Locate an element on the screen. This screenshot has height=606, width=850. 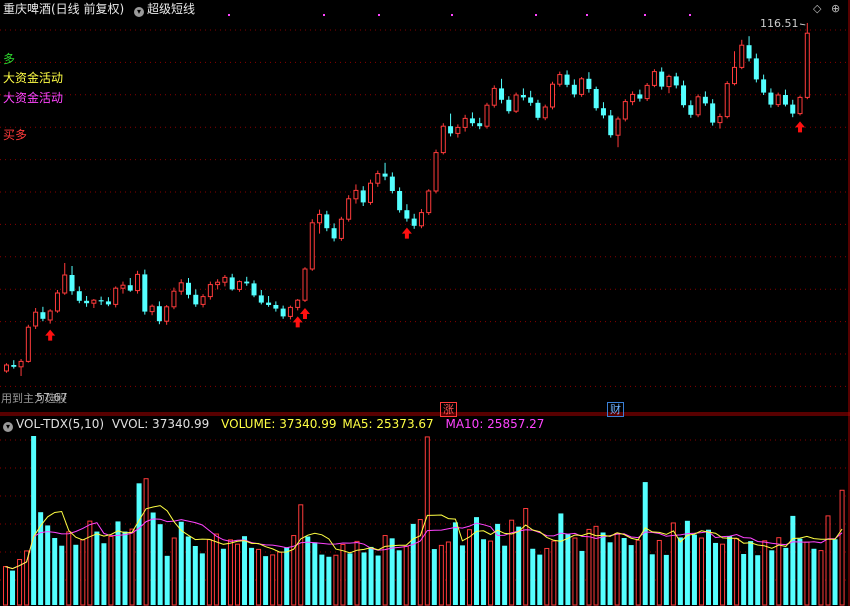
cai-marker: 财 is located at coordinates (615, 409).